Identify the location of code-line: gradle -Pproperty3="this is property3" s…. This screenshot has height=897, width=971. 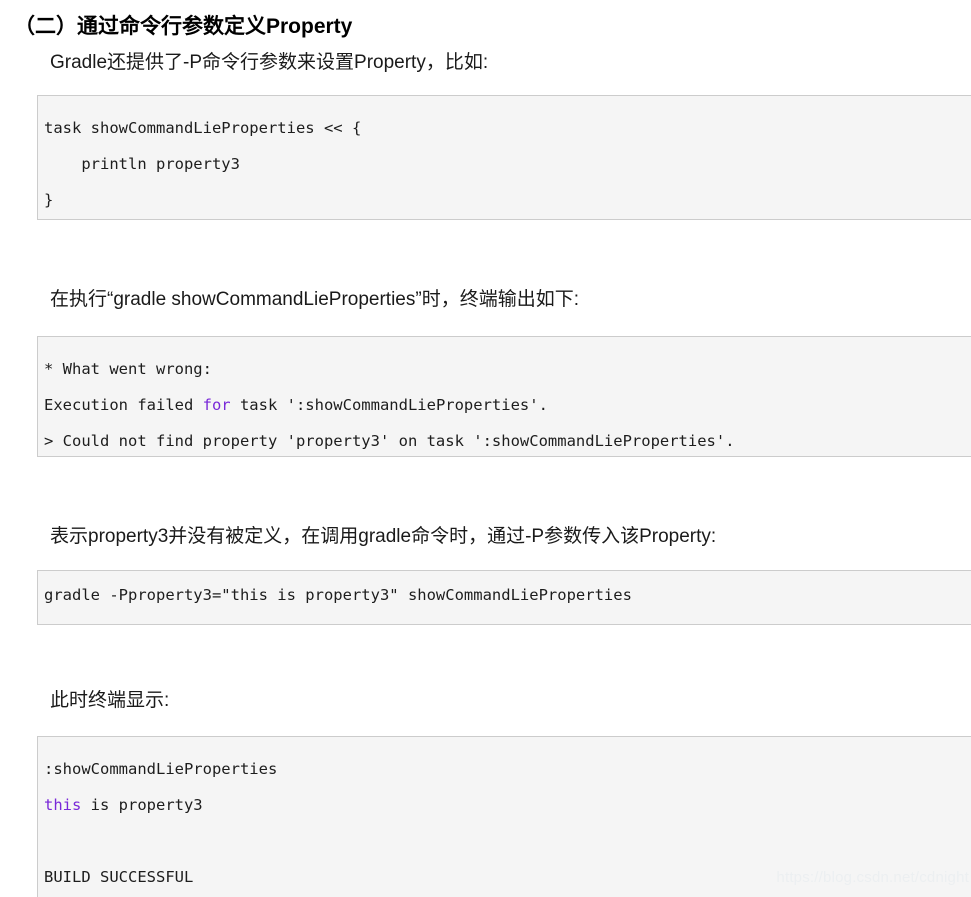
(338, 595).